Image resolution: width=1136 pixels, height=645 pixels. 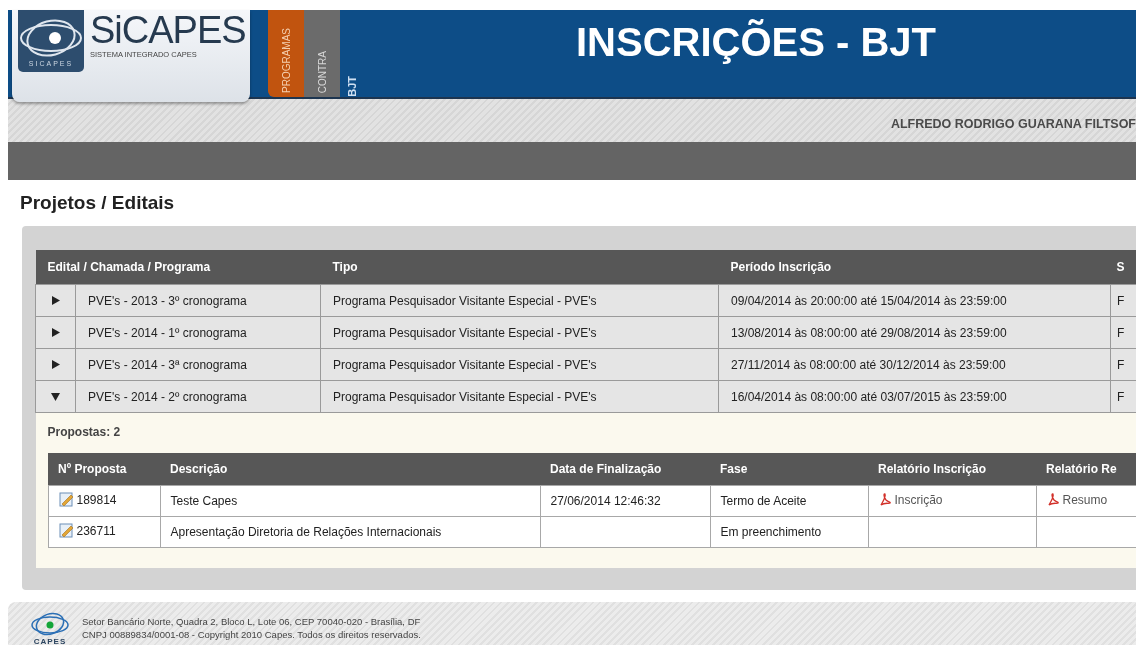 I want to click on footer-logo-label: CAPES, so click(x=50, y=640).